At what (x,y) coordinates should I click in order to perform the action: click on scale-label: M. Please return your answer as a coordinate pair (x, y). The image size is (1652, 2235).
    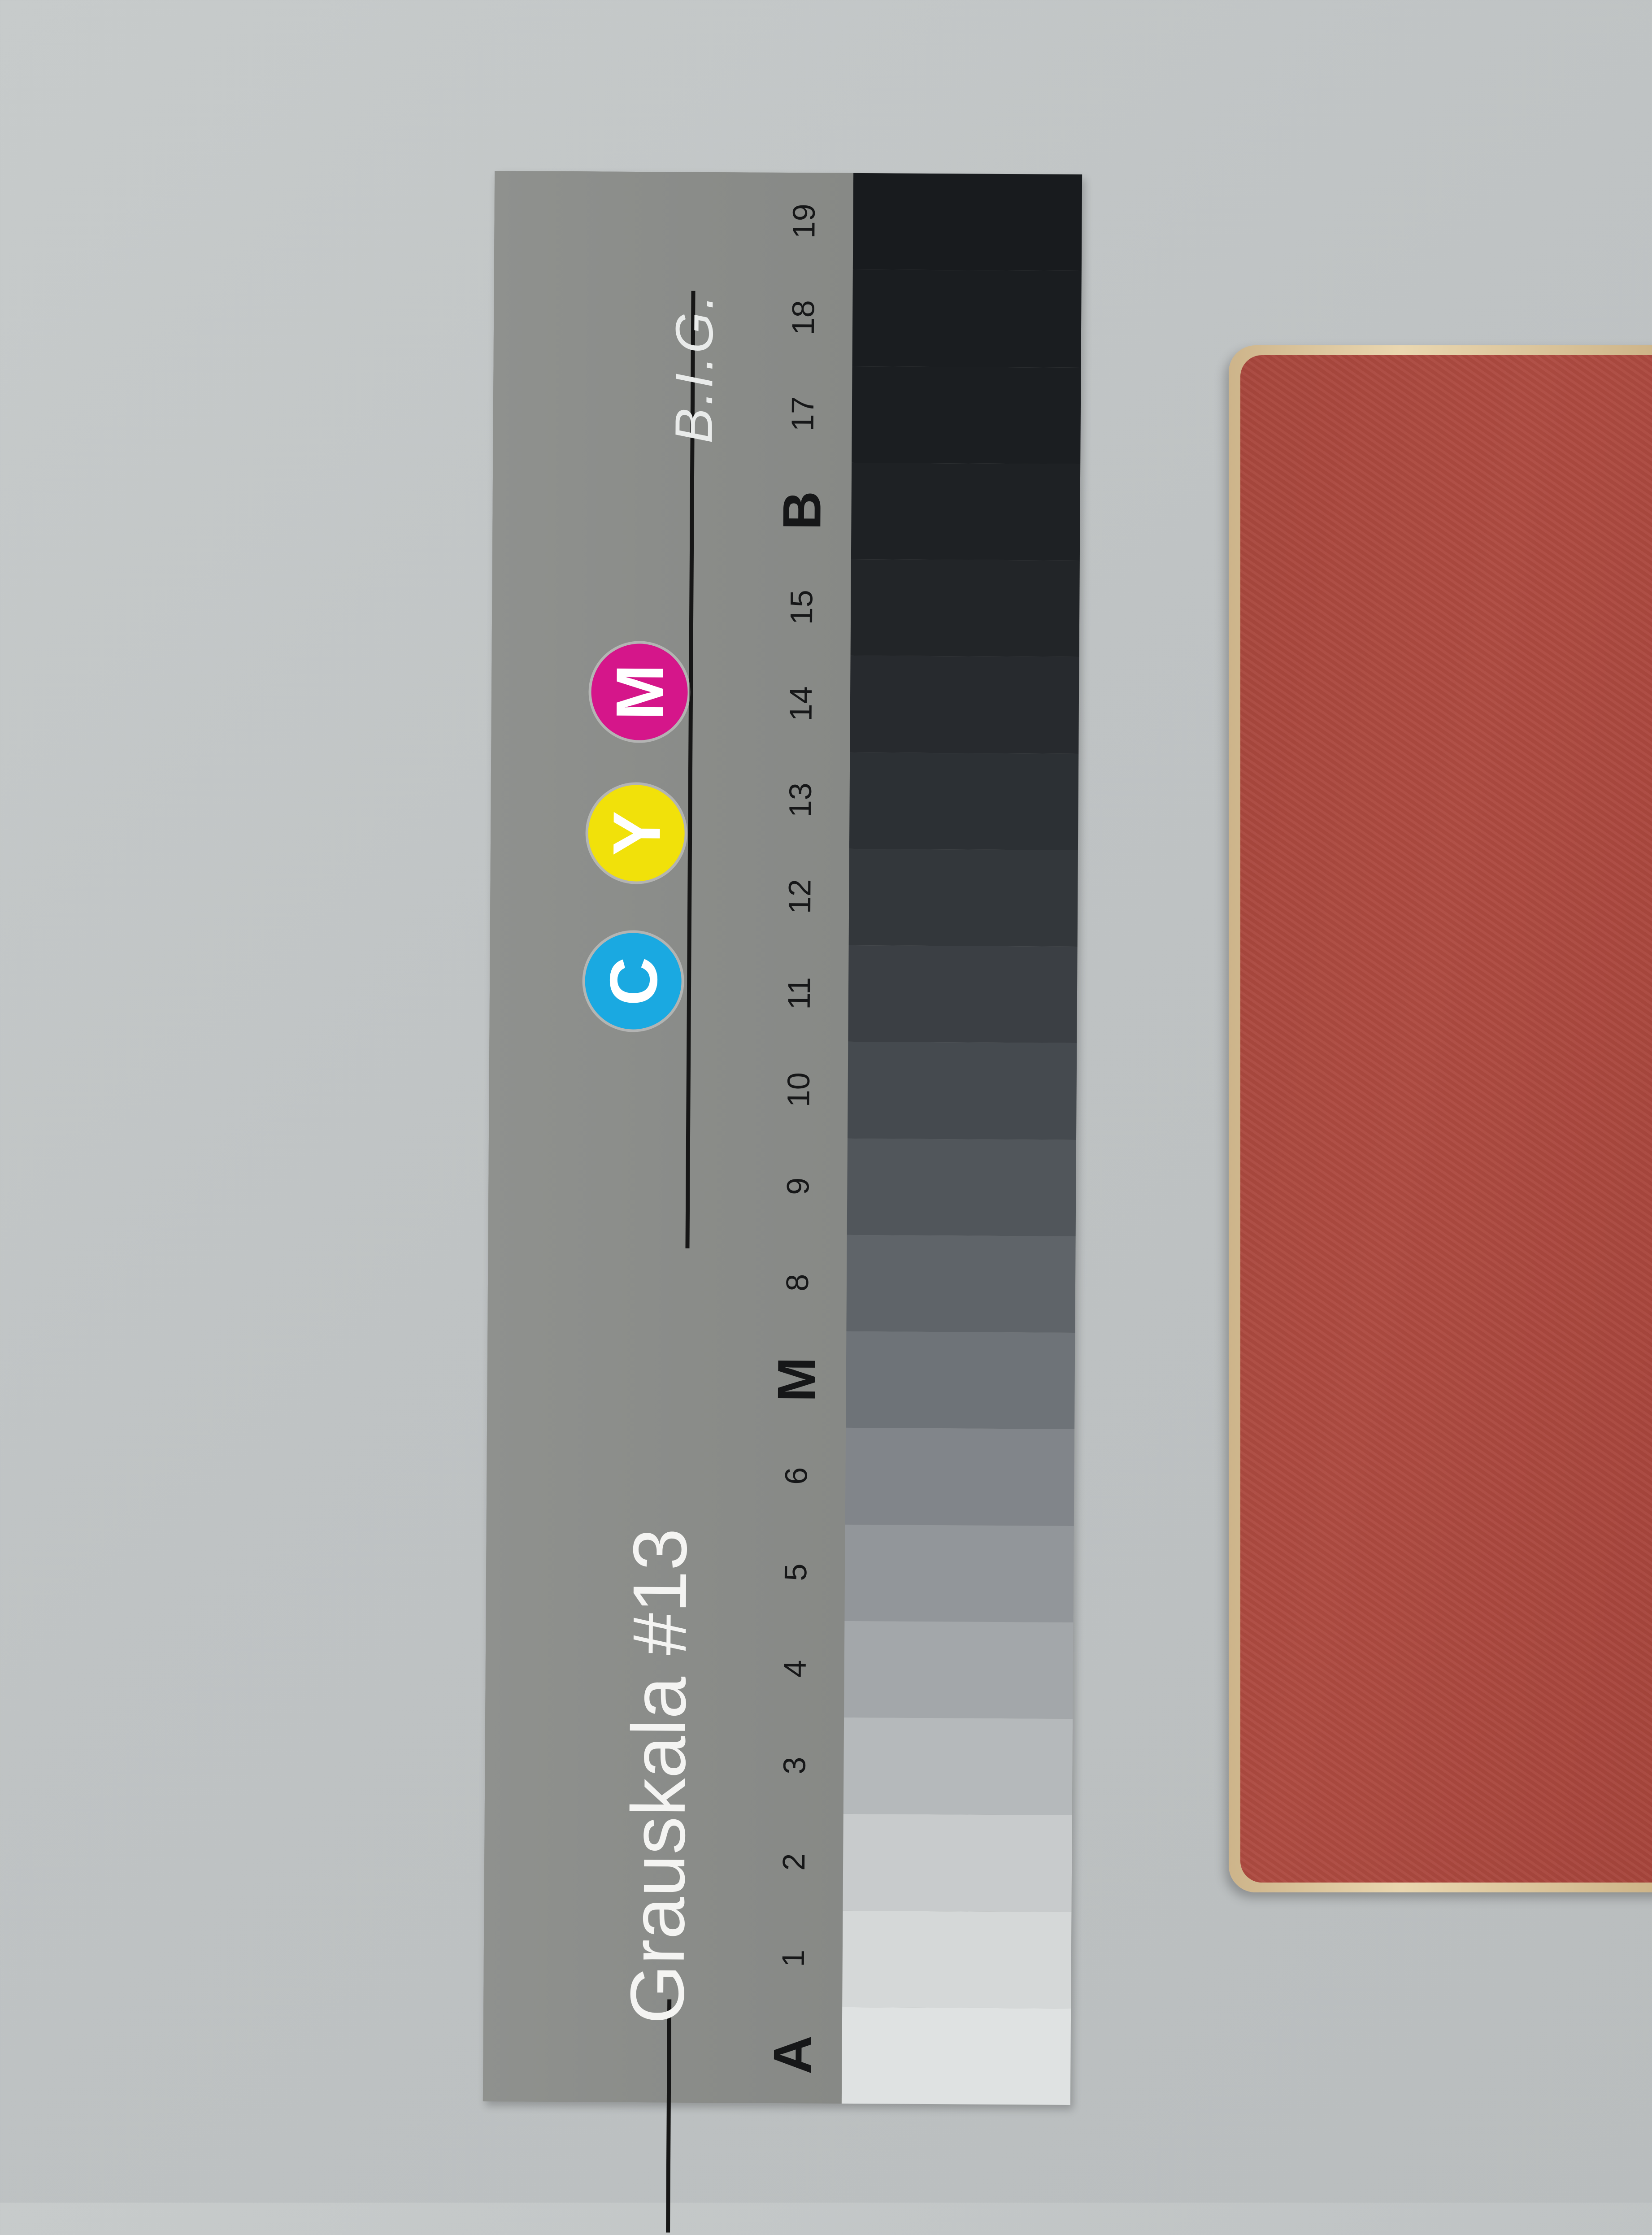
    Looking at the image, I should click on (796, 1379).